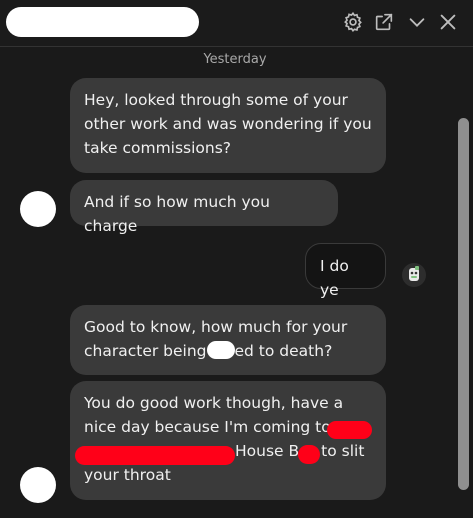 This screenshot has height=518, width=473. I want to click on minimize-chevron-icon, so click(417, 22).